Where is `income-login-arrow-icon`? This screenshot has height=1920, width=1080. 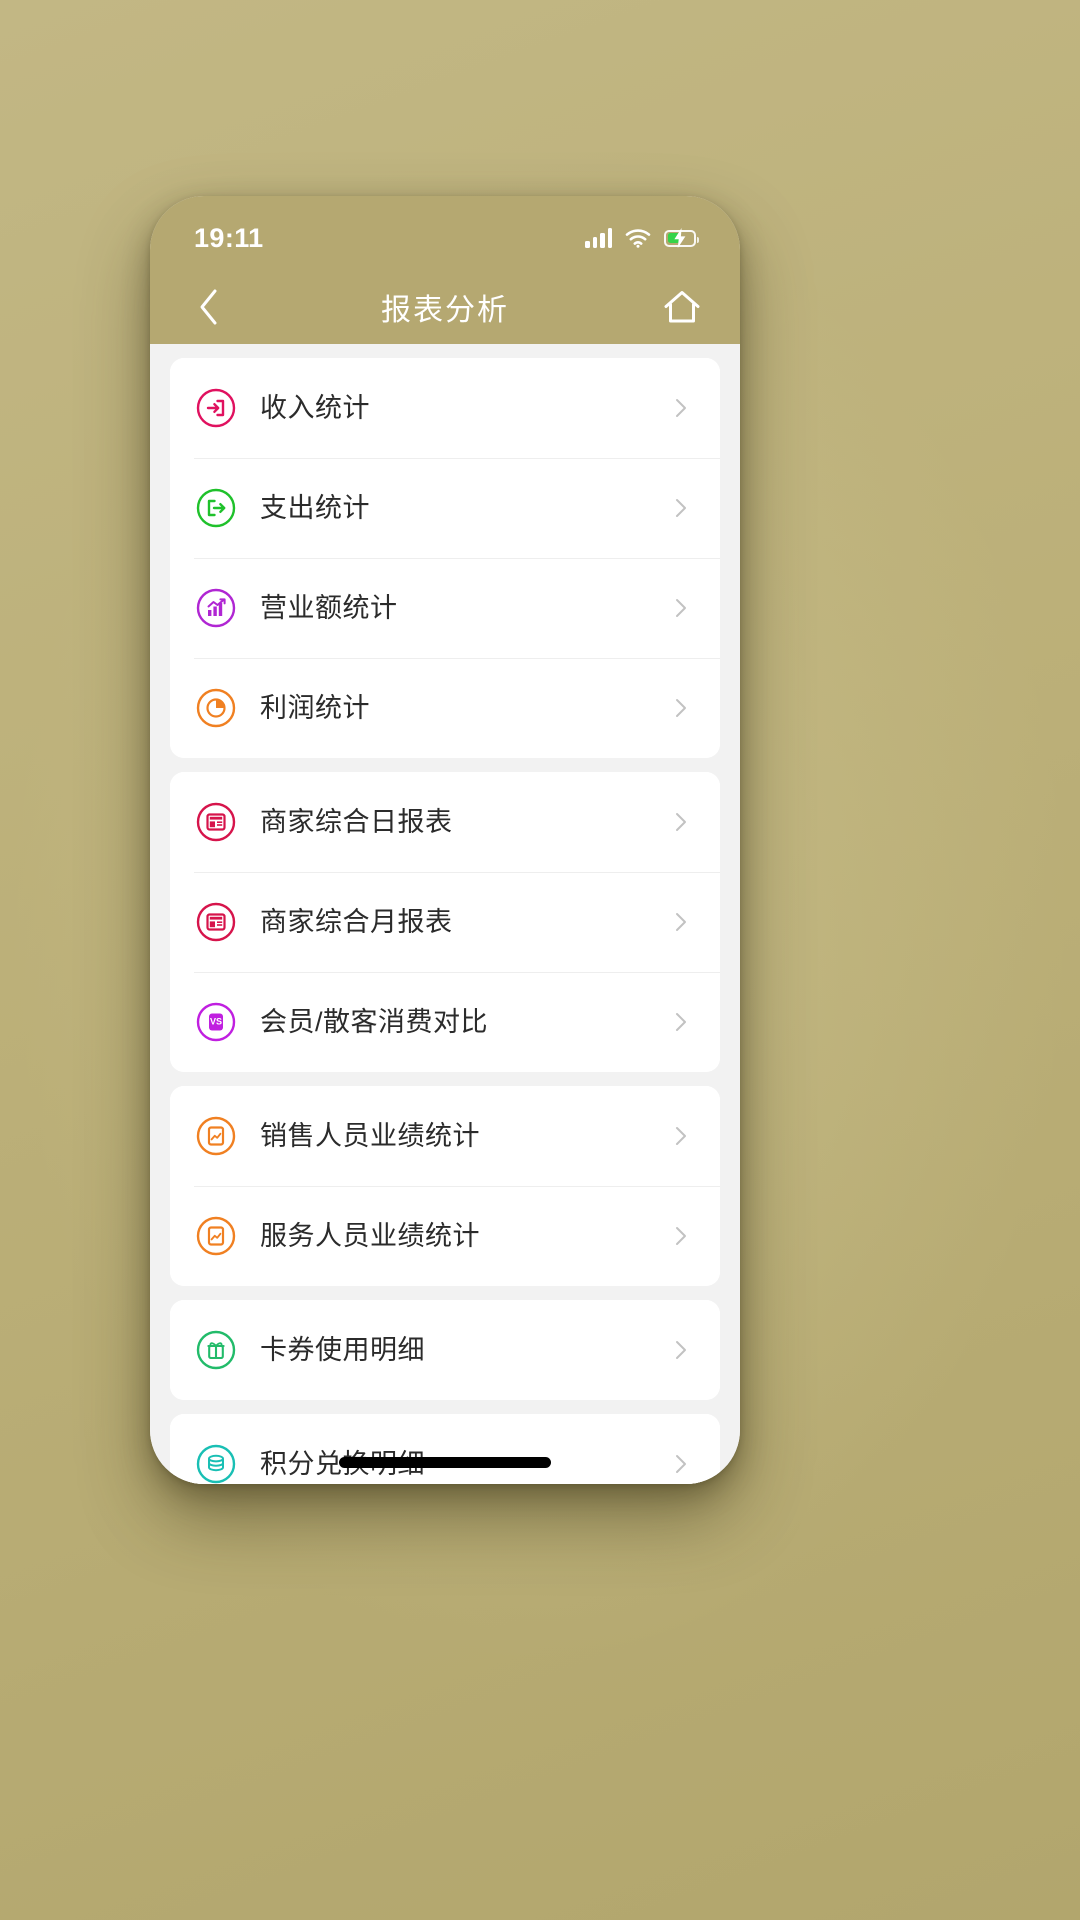
income-login-arrow-icon is located at coordinates (216, 408).